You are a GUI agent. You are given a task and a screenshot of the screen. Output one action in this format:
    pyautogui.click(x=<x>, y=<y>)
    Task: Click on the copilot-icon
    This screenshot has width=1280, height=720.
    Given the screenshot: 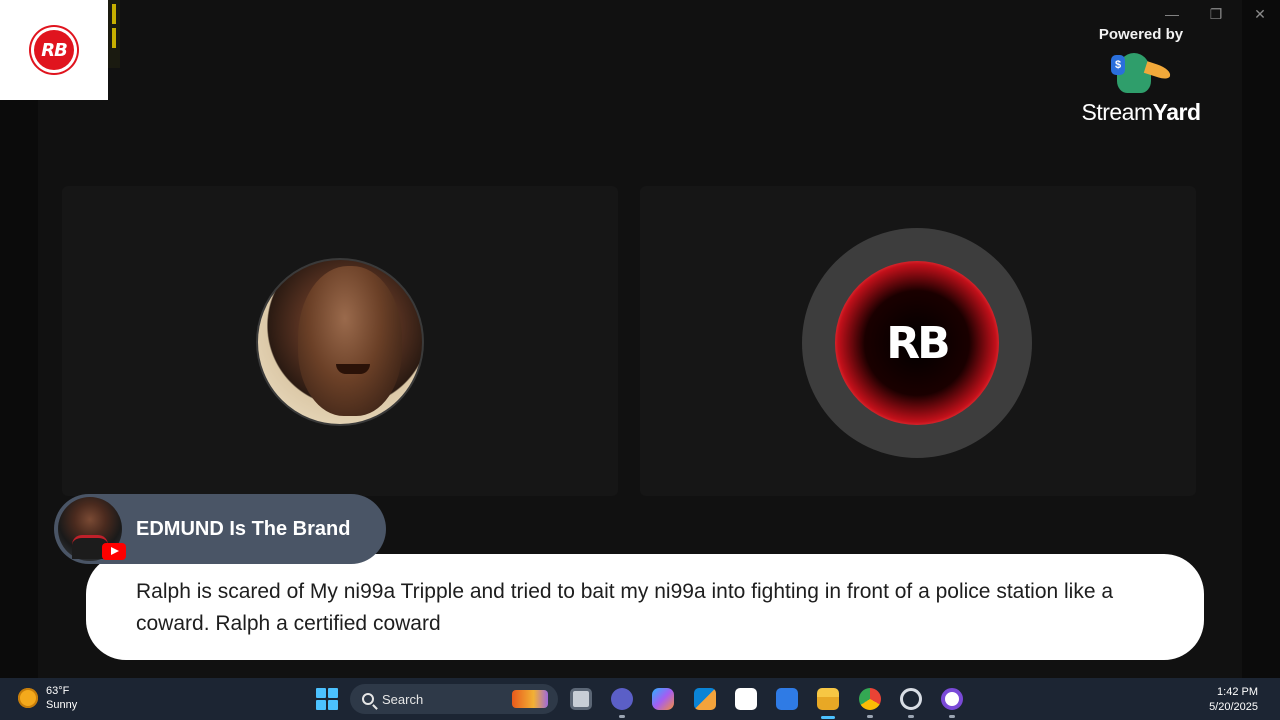 What is the action you would take?
    pyautogui.click(x=663, y=699)
    